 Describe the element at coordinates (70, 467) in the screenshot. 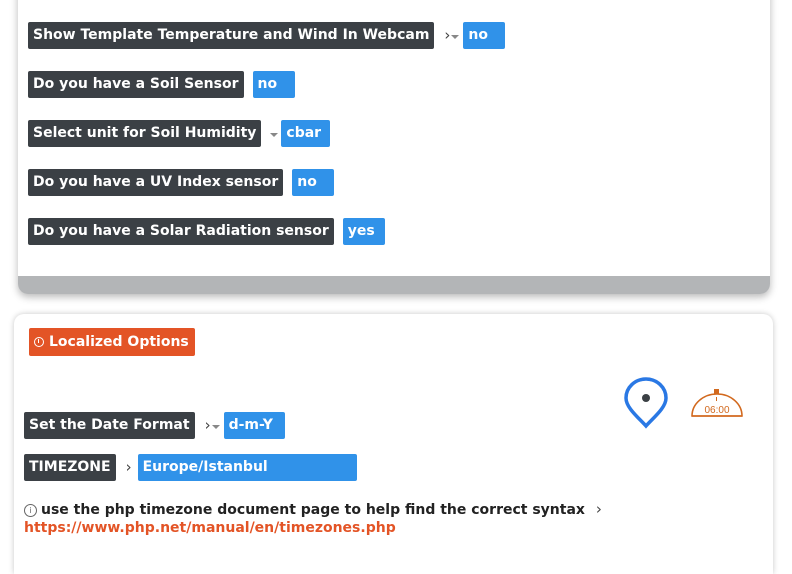

I see `timezone-label: TIMEZONE` at that location.